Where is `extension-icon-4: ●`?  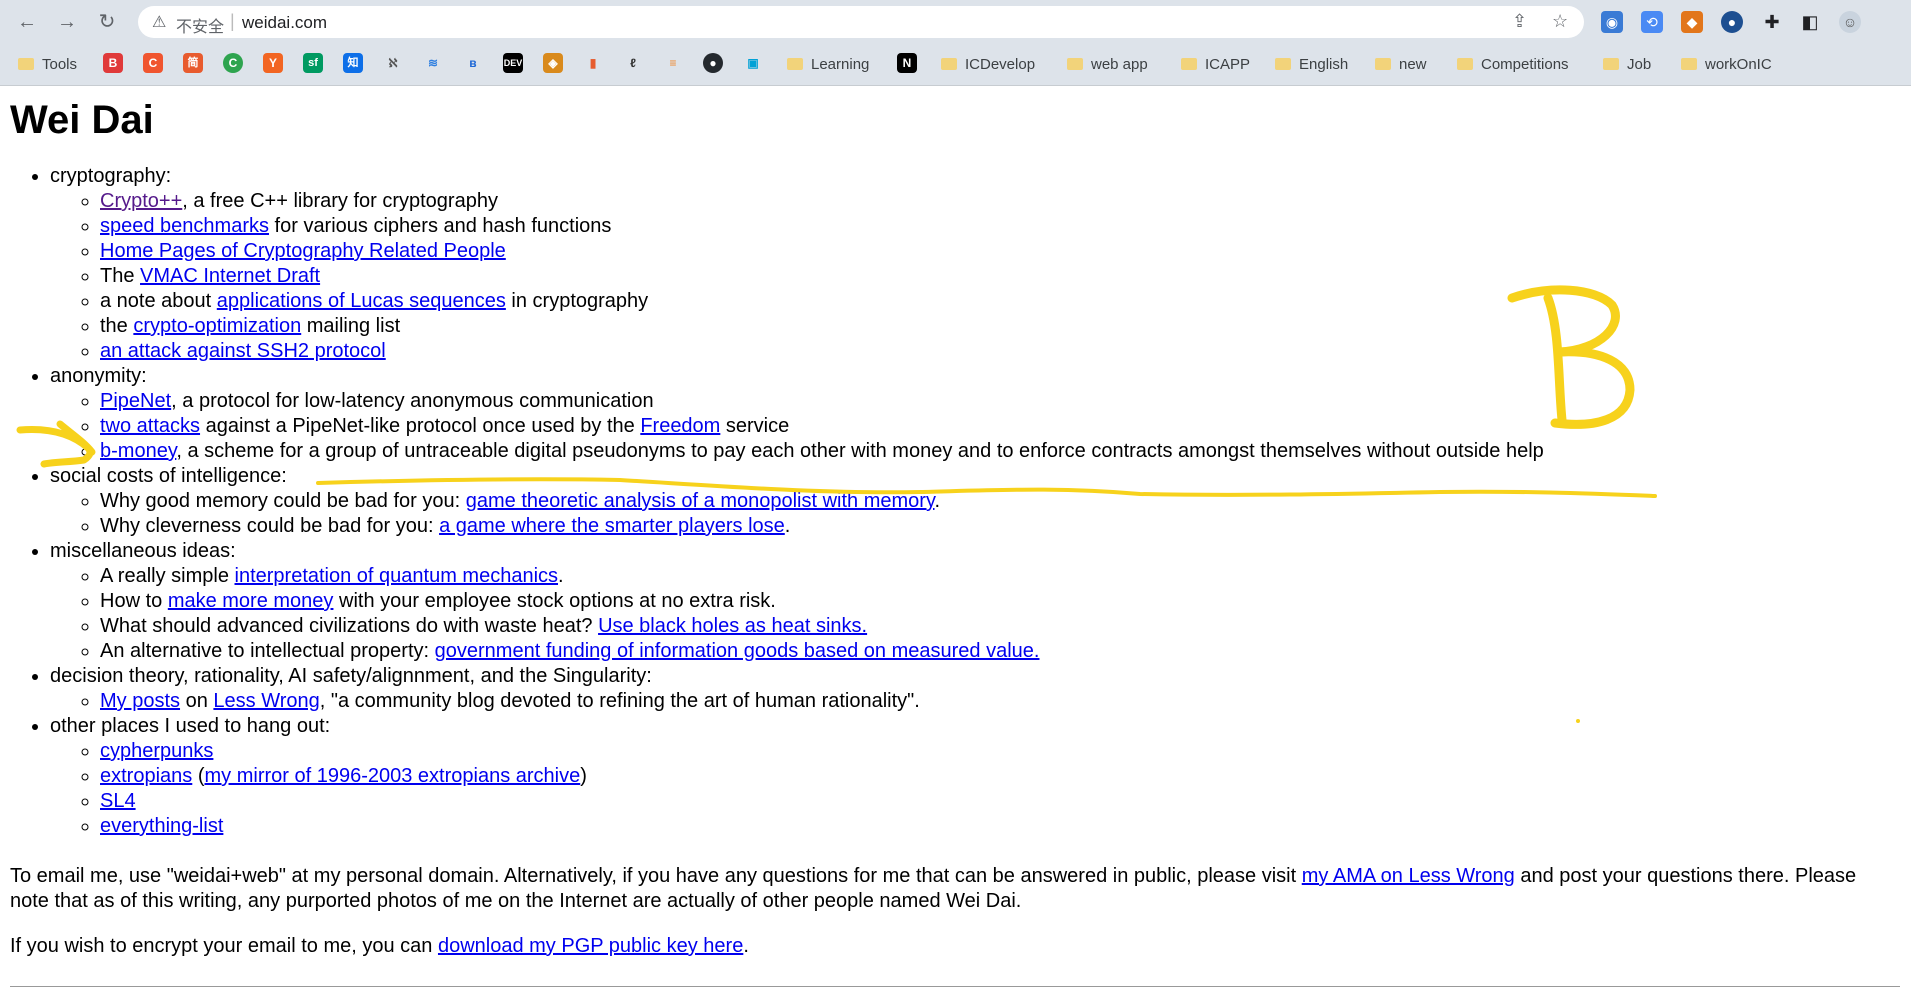 extension-icon-4: ● is located at coordinates (1732, 22).